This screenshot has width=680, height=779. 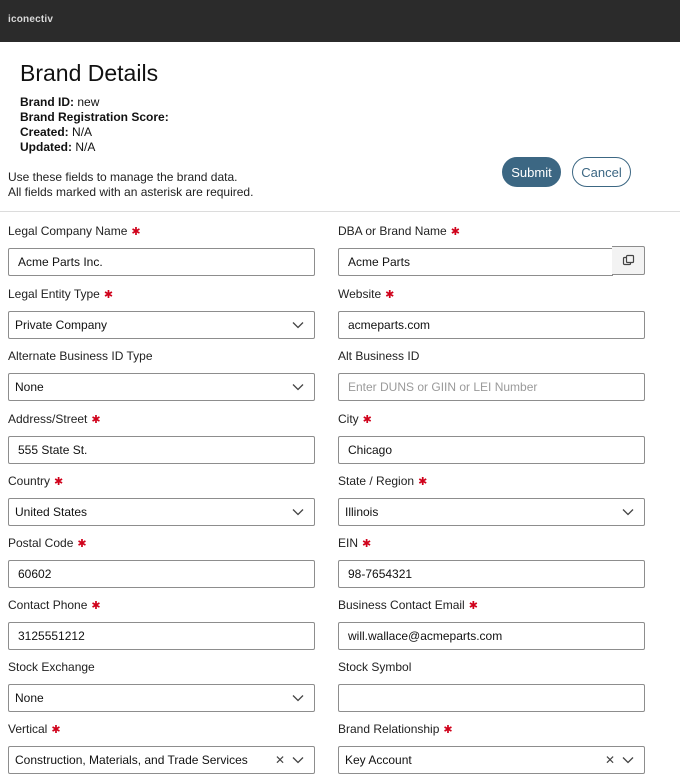 I want to click on cancel-button: Cancel, so click(x=601, y=172).